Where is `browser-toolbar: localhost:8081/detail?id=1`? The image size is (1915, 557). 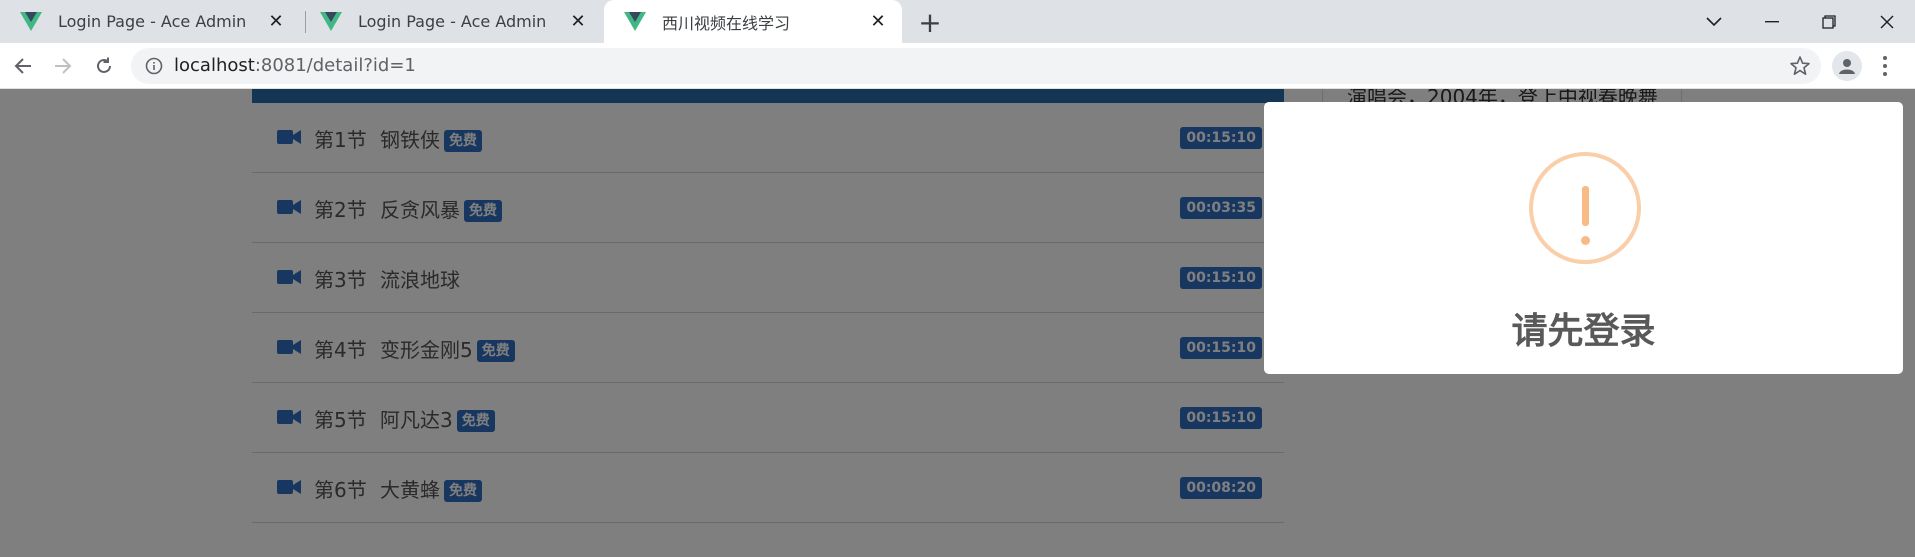
browser-toolbar: localhost:8081/detail?id=1 is located at coordinates (957, 66).